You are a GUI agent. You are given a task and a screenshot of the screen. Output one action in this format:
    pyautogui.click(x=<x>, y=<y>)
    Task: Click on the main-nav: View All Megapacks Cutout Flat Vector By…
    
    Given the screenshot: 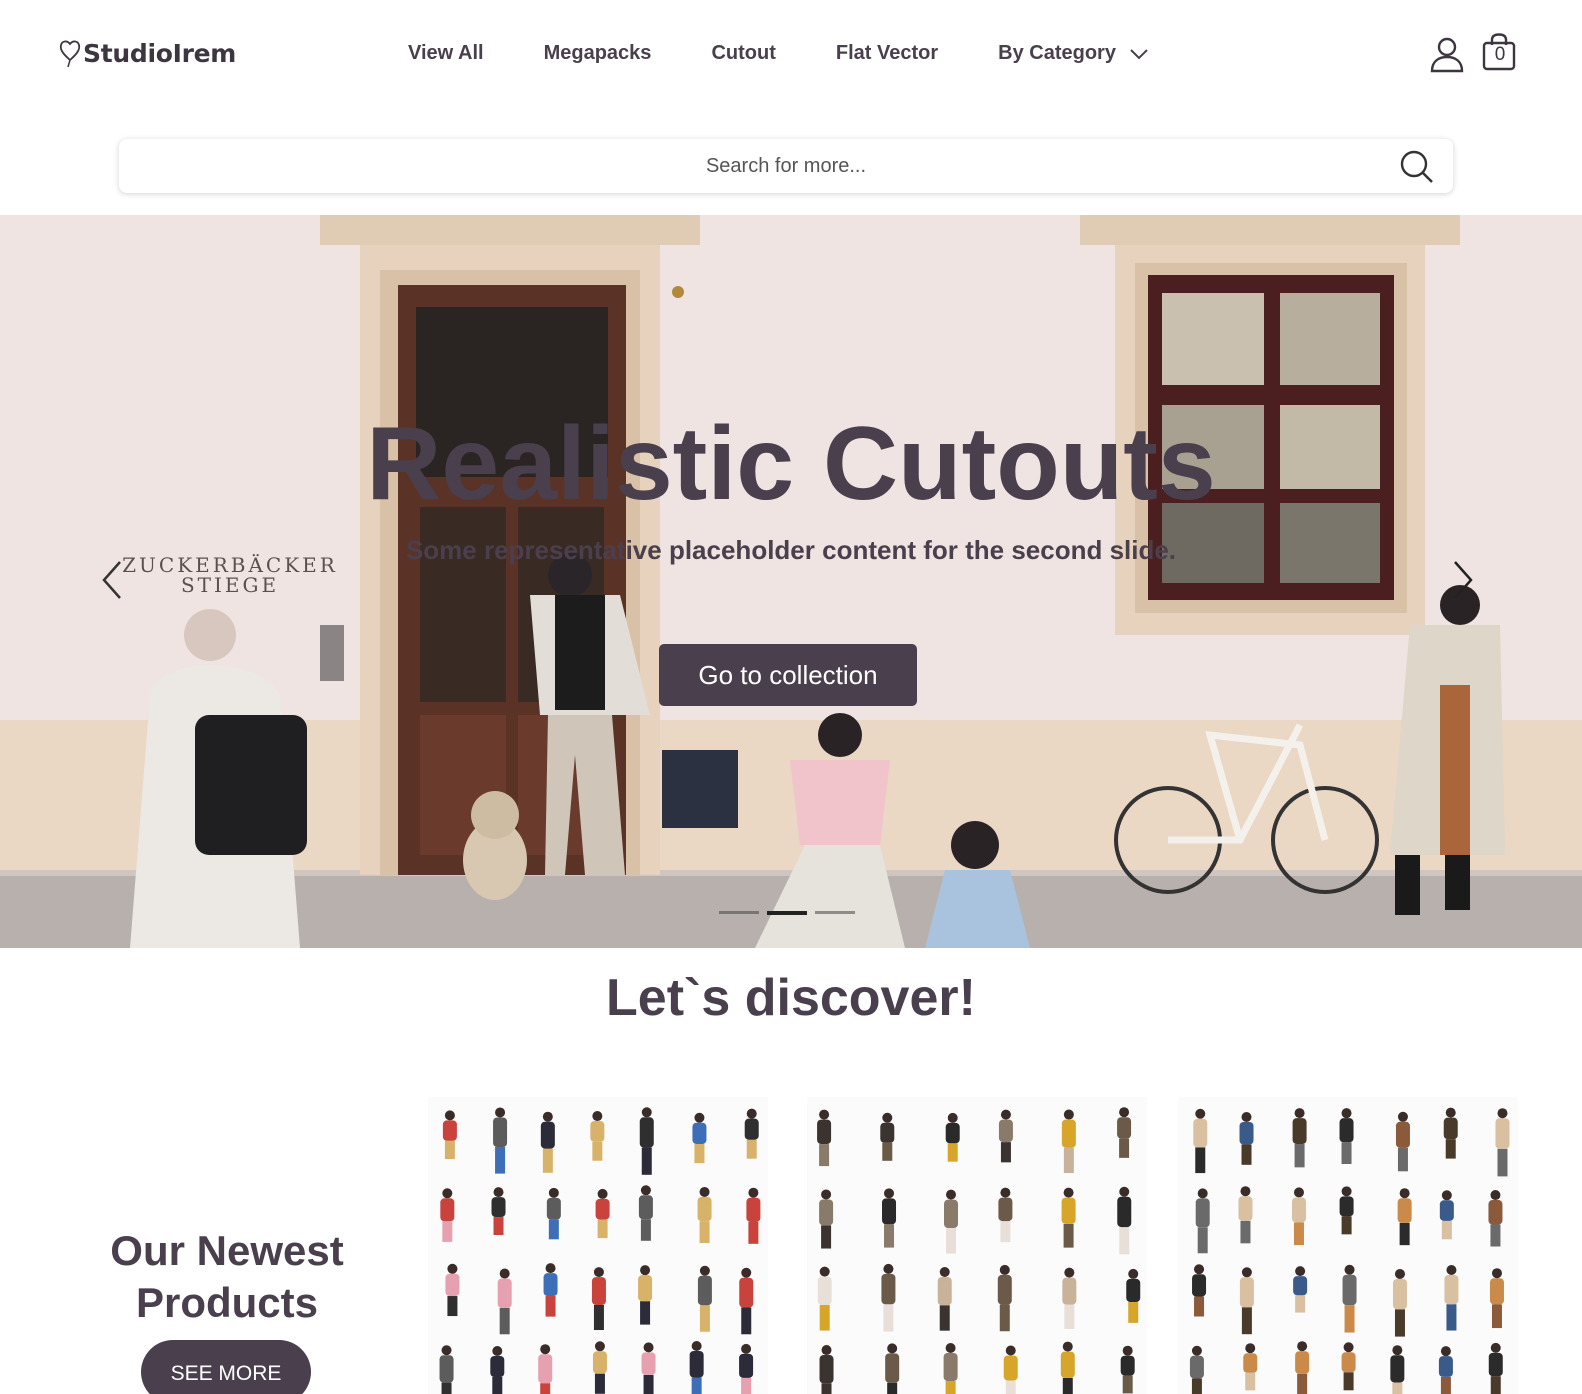 What is the action you would take?
    pyautogui.click(x=778, y=53)
    